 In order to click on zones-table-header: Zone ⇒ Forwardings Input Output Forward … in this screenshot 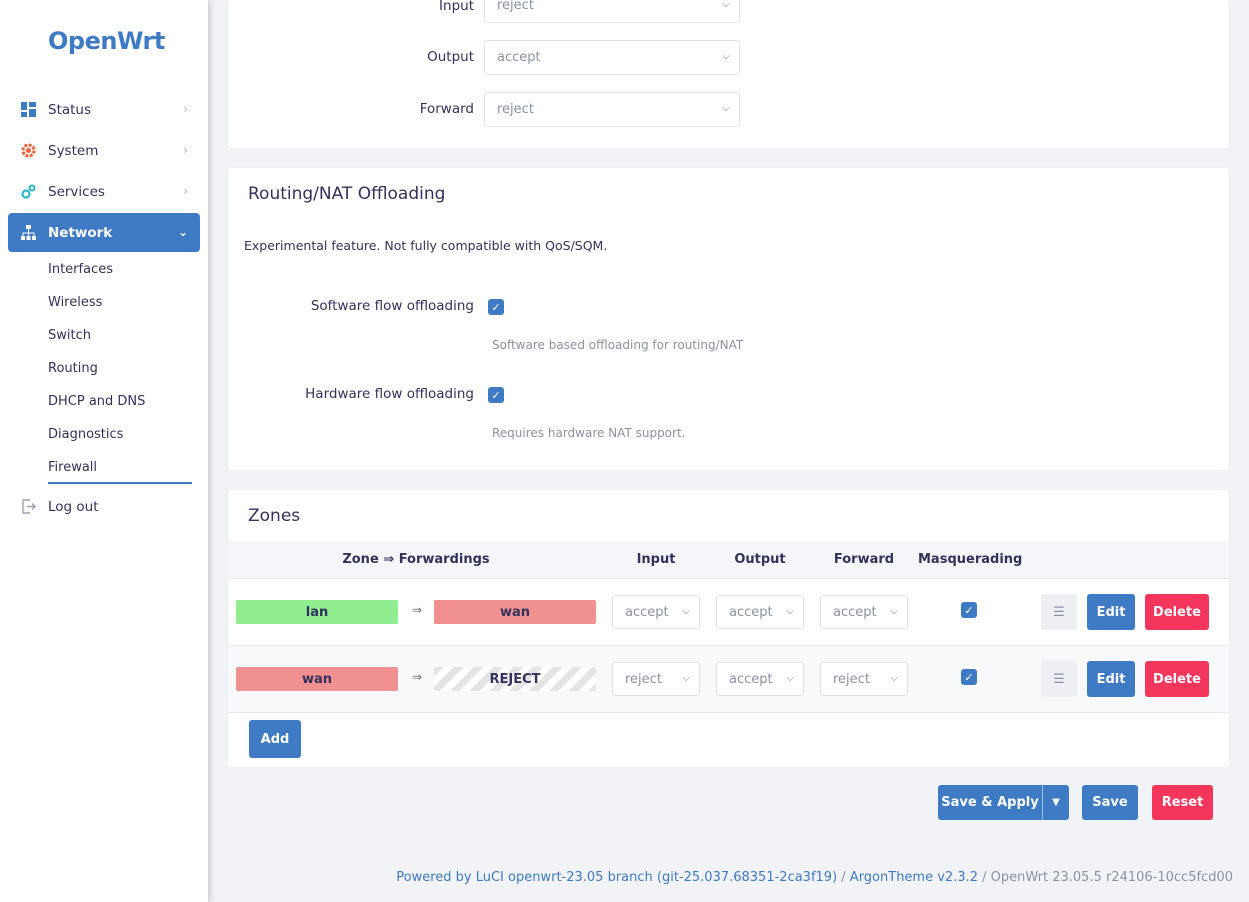, I will do `click(728, 560)`.